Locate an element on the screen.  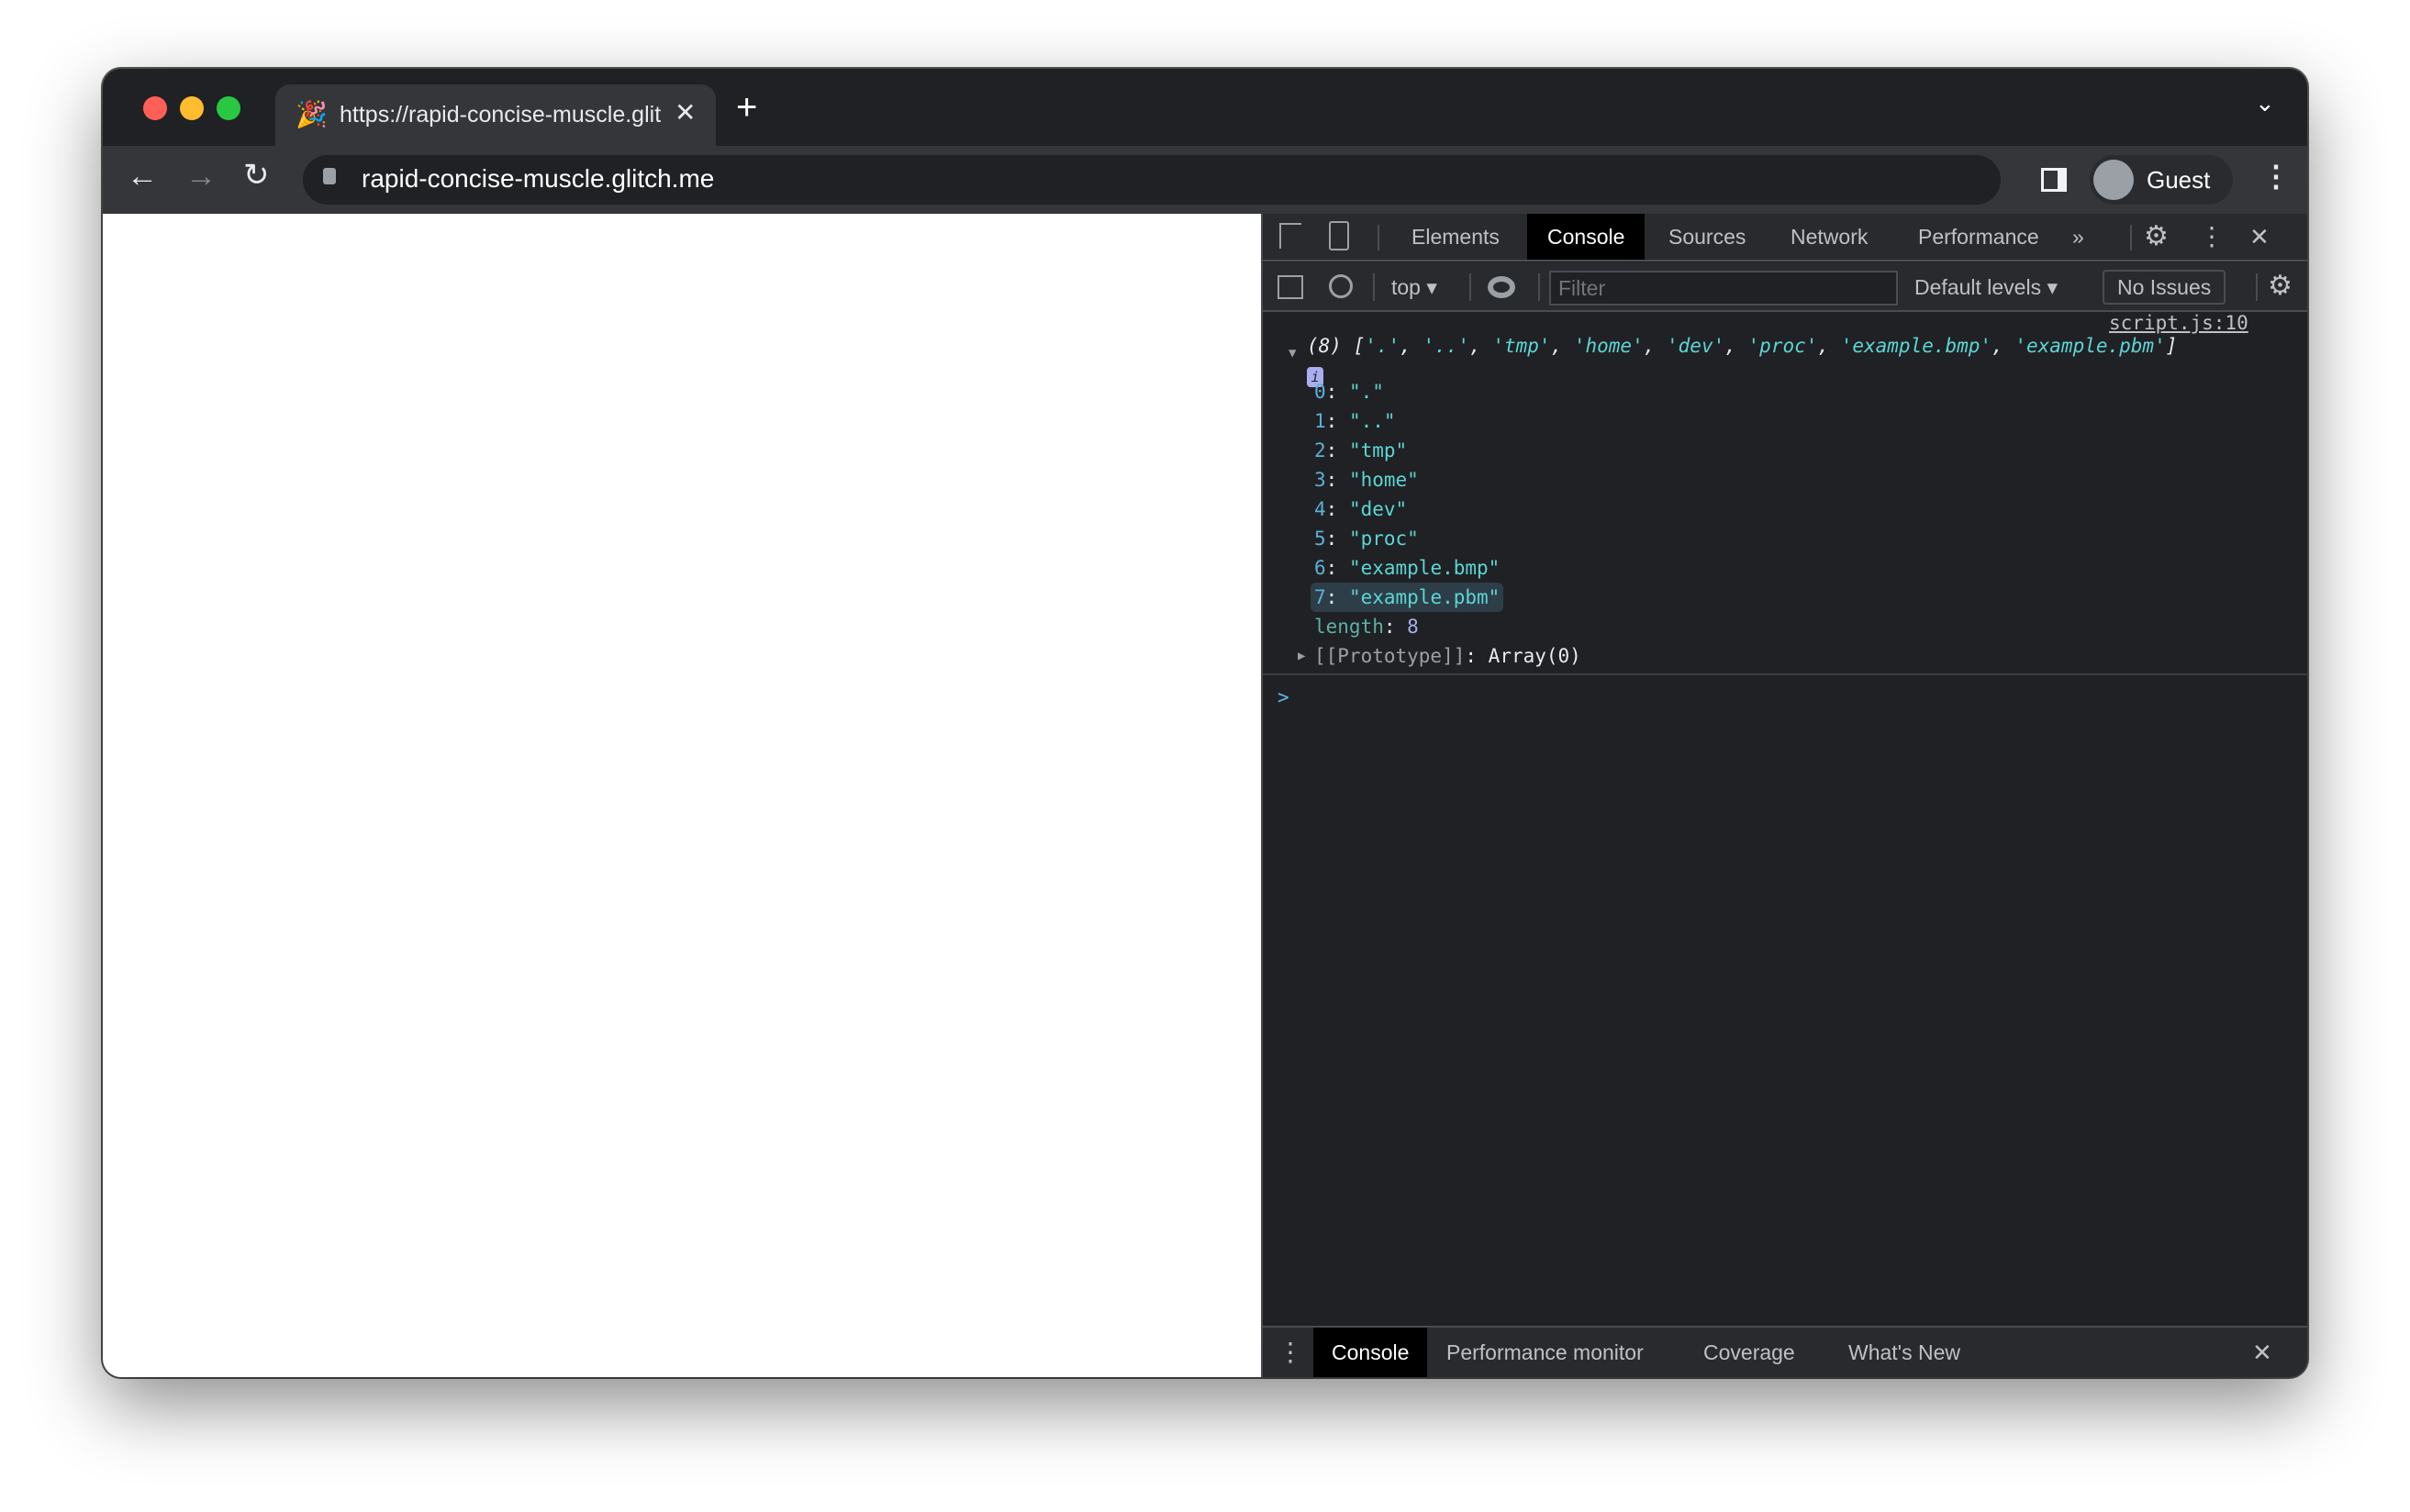
party-popper-favicon-icon: 🎉 is located at coordinates (312, 114).